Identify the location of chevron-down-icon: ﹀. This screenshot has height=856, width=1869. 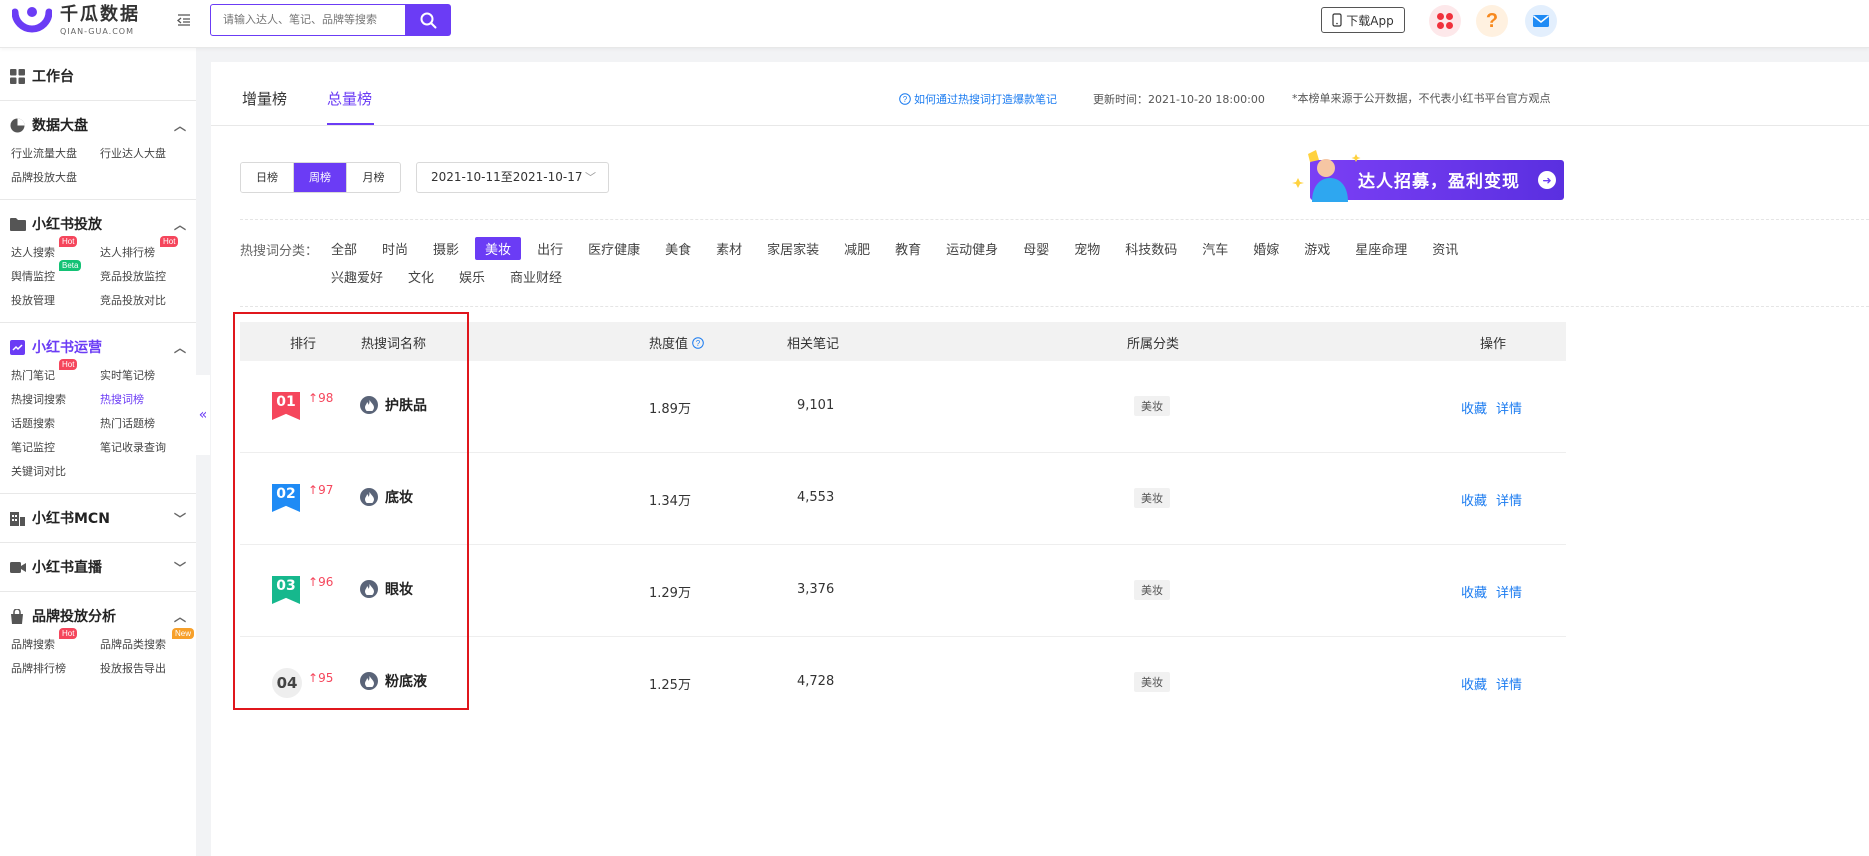
(179, 568).